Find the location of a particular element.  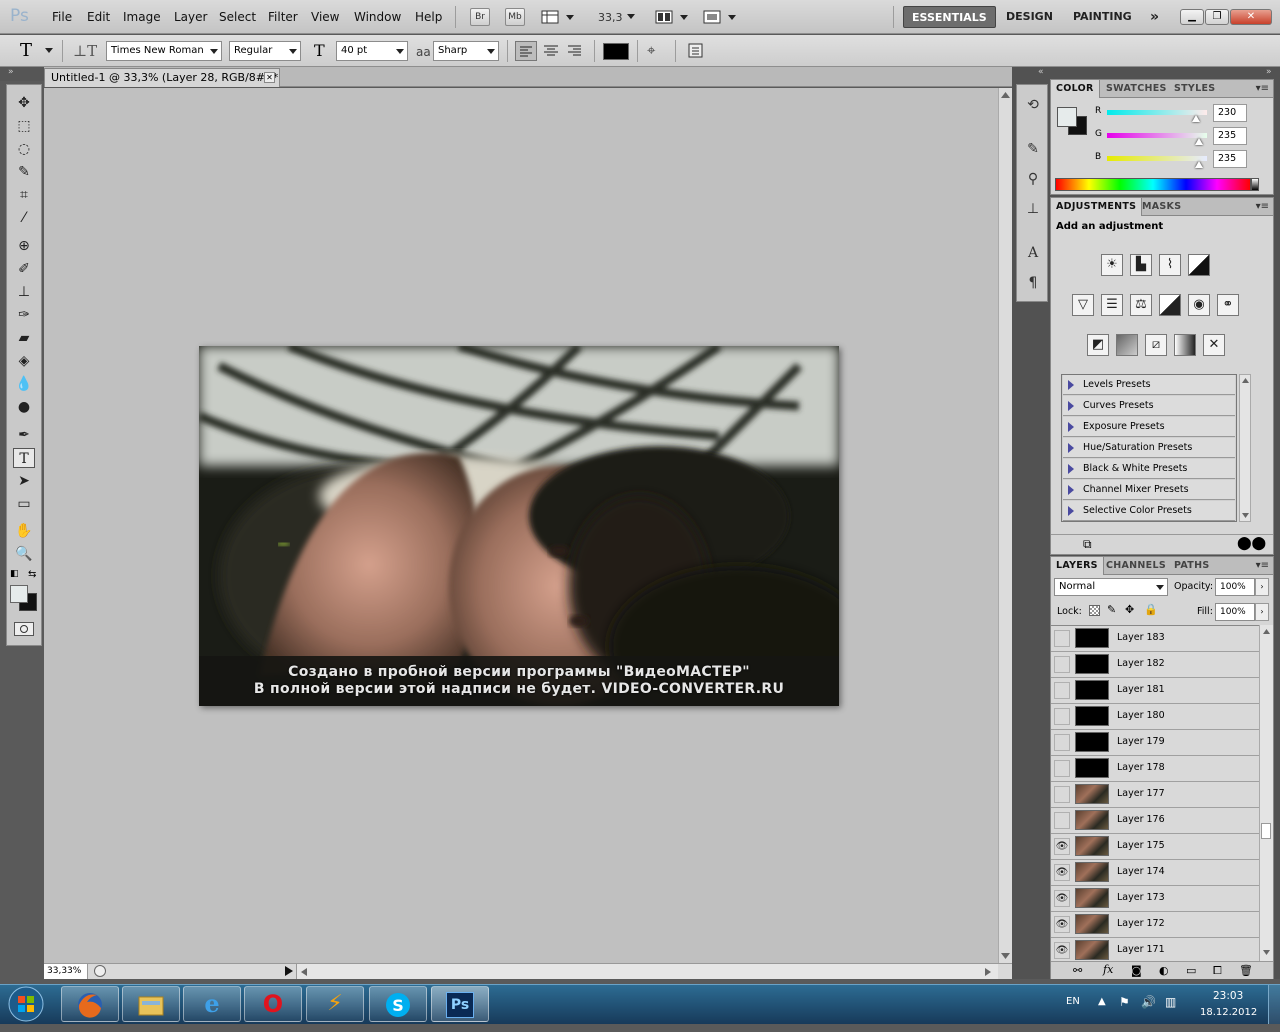

marquee-tool-icon: ⬚ is located at coordinates (24, 126).